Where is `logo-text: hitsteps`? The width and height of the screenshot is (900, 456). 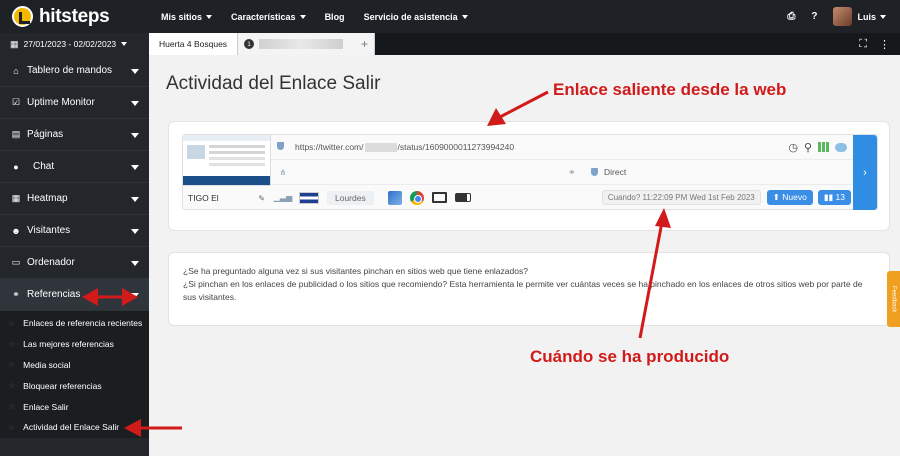 logo-text: hitsteps is located at coordinates (74, 16).